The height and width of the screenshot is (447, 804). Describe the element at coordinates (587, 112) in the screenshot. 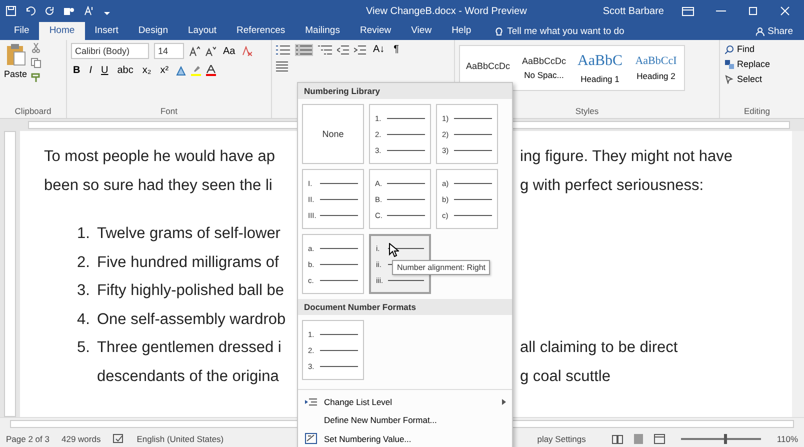

I see `group-label: Styles` at that location.